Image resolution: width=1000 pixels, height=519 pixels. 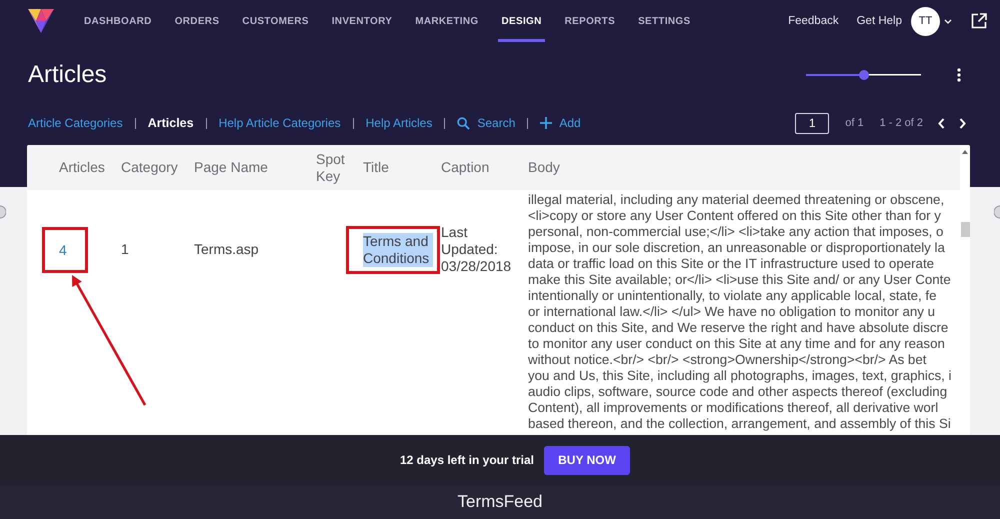 What do you see at coordinates (587, 460) in the screenshot?
I see `buy-now-button: BUY NOW` at bounding box center [587, 460].